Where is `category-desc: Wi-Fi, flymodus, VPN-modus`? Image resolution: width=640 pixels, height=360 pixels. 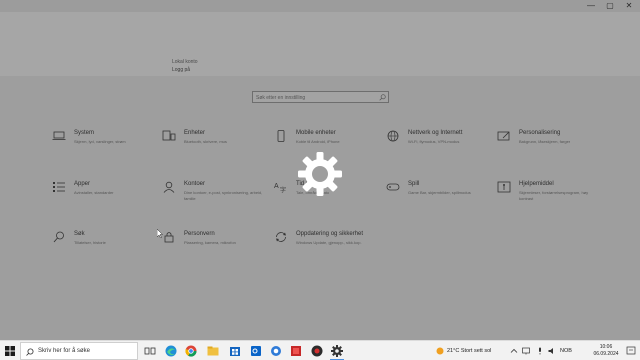
category-desc: Wi-Fi, flymodus, VPN-modus is located at coordinates (434, 141).